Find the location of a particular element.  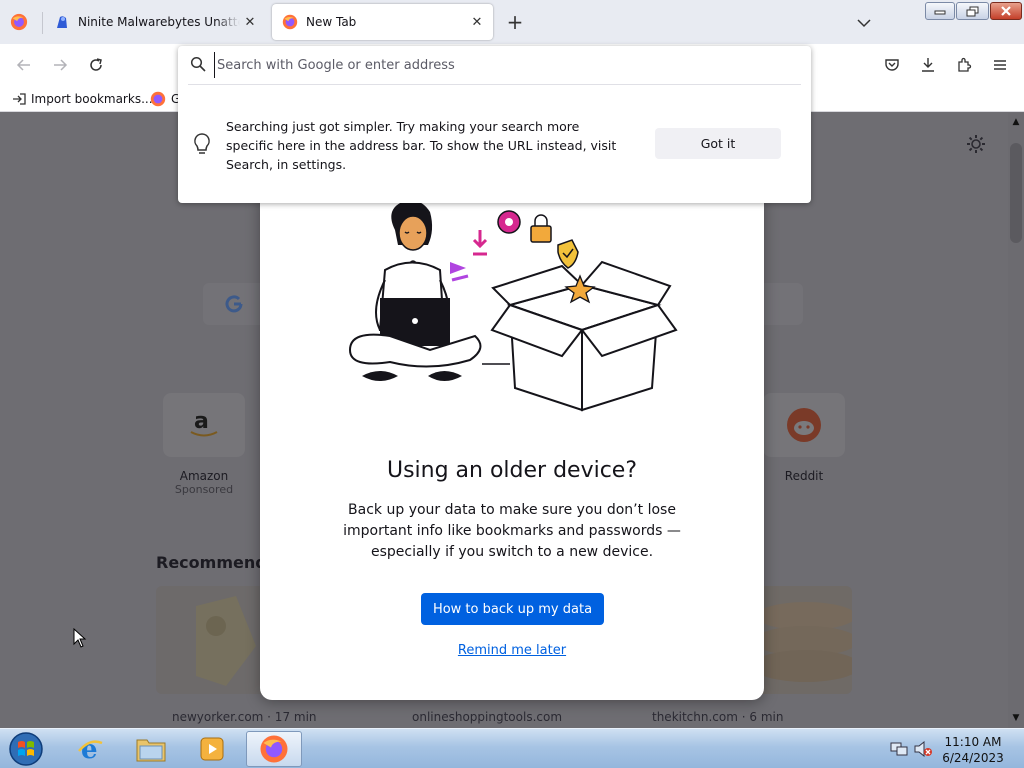

tab-title: Ninite Malwarebytes Unattended is located at coordinates (159, 22).